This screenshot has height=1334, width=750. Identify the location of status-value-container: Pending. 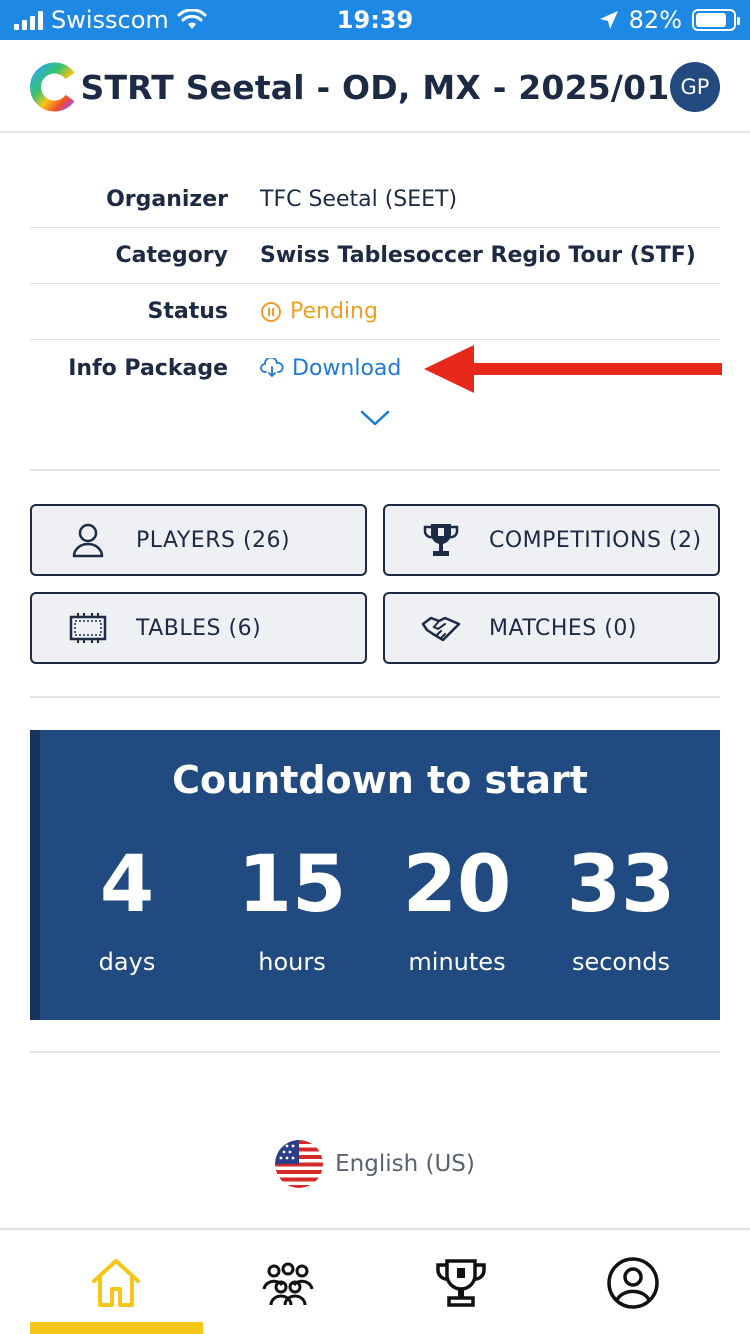
(319, 311).